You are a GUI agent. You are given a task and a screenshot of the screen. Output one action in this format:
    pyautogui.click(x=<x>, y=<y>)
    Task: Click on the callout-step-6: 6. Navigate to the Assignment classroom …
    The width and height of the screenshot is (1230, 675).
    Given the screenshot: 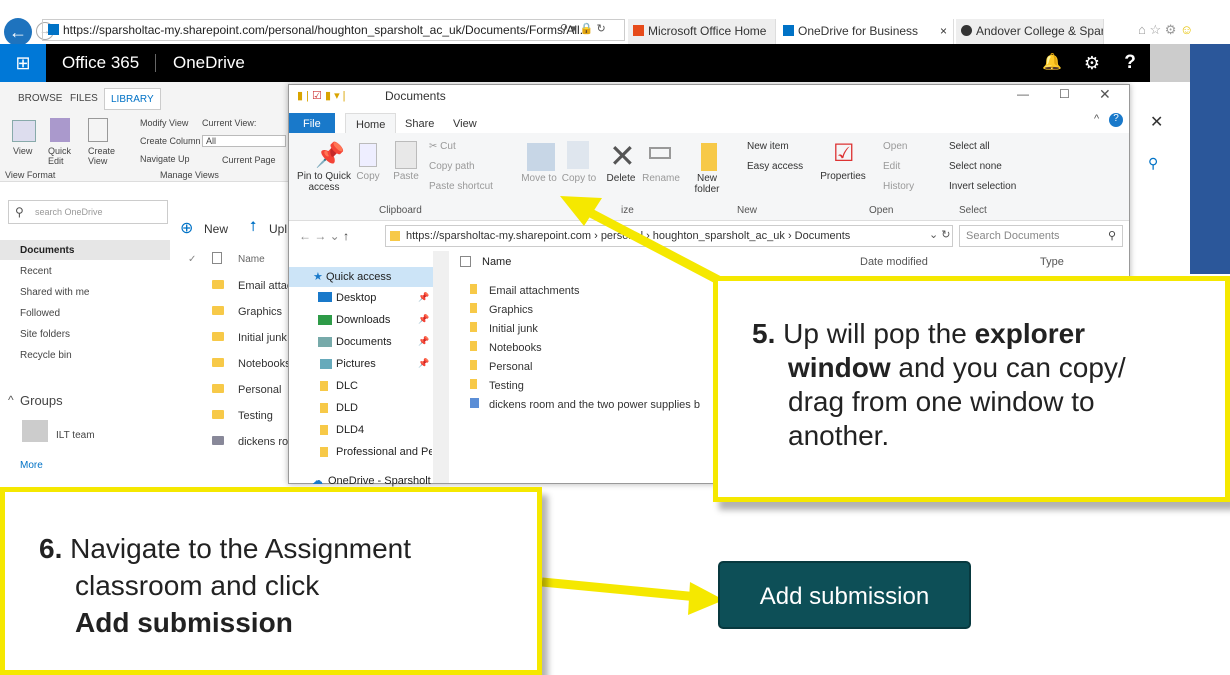 What is the action you would take?
    pyautogui.click(x=271, y=581)
    